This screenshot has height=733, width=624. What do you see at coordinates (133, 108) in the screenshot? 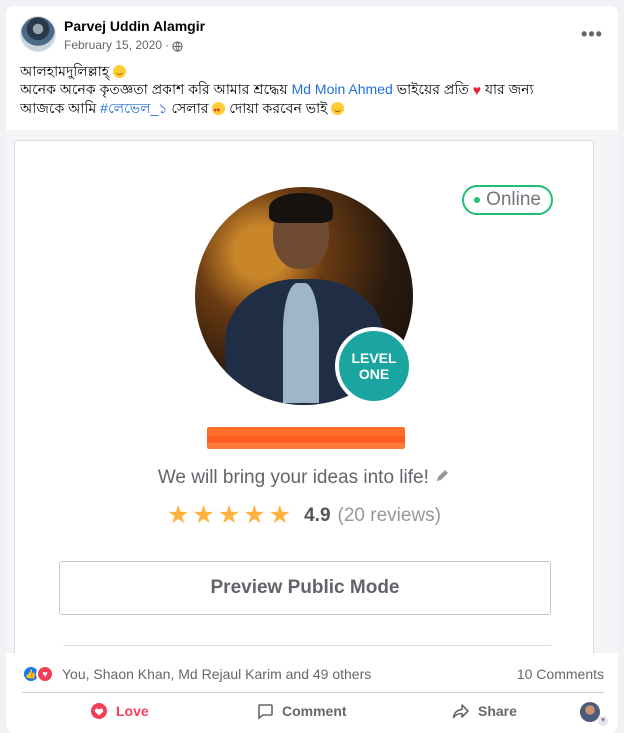
I see `hashtag-link: #লেভেল_১` at bounding box center [133, 108].